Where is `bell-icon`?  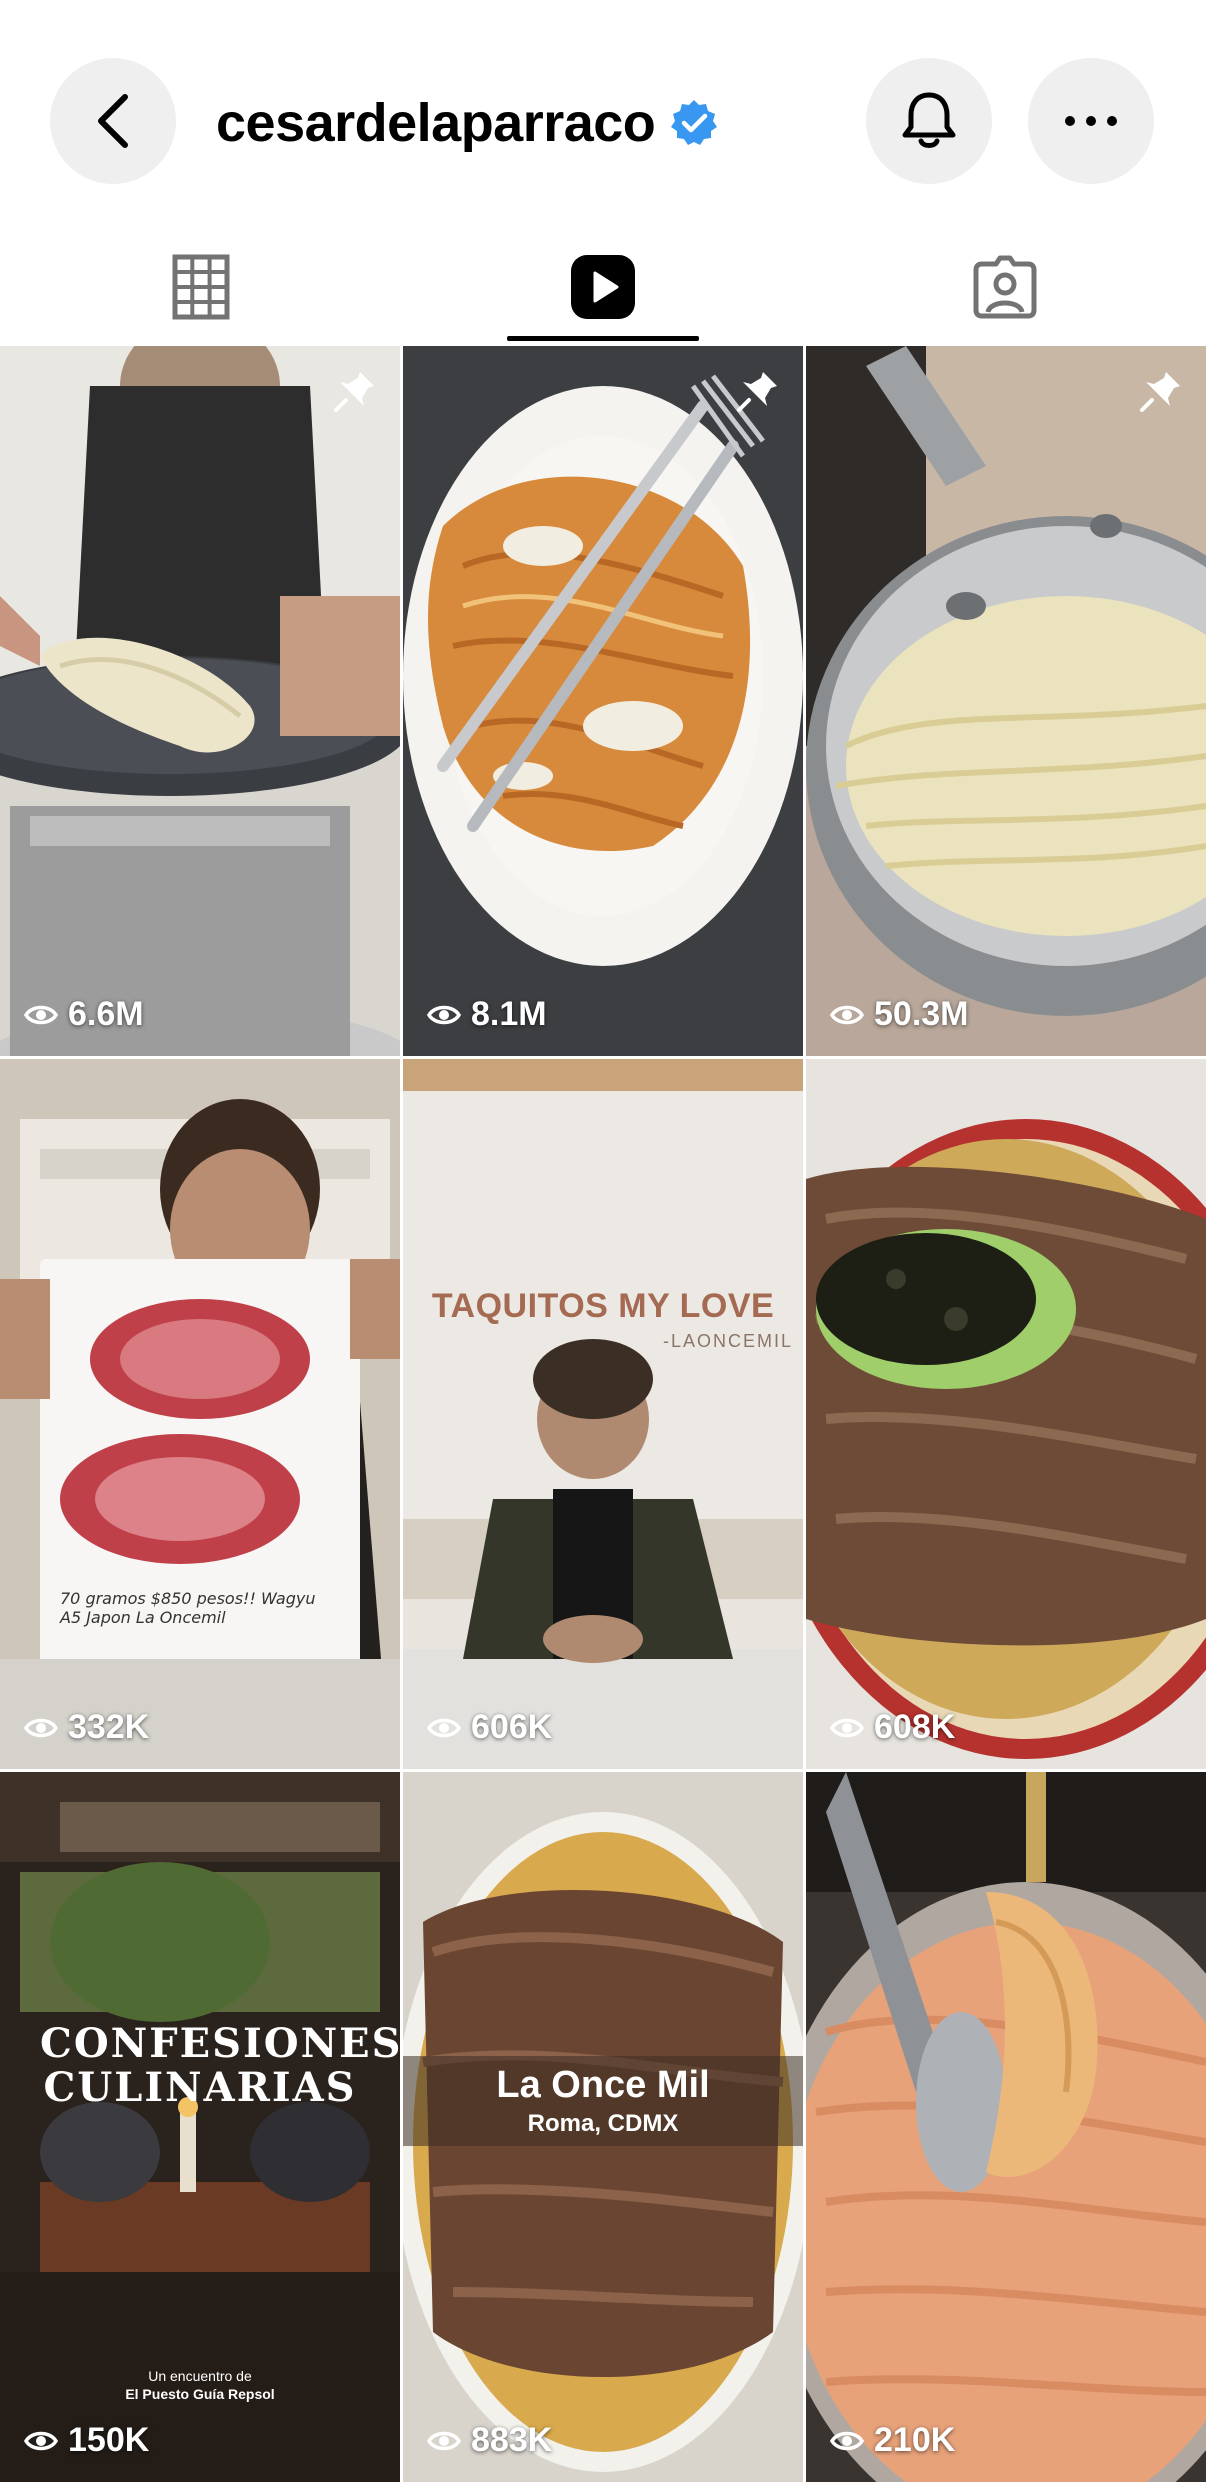
bell-icon is located at coordinates (929, 120).